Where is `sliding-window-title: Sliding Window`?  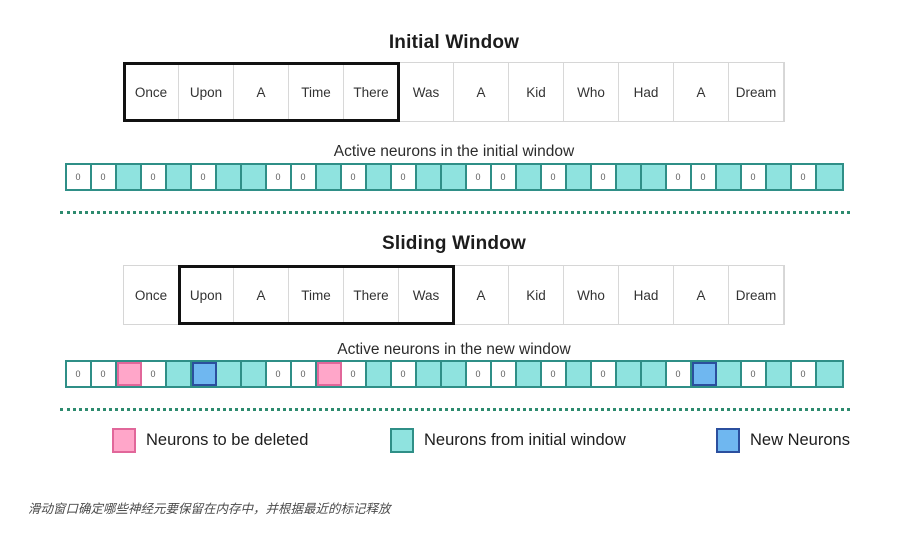
sliding-window-title: Sliding Window is located at coordinates (454, 243).